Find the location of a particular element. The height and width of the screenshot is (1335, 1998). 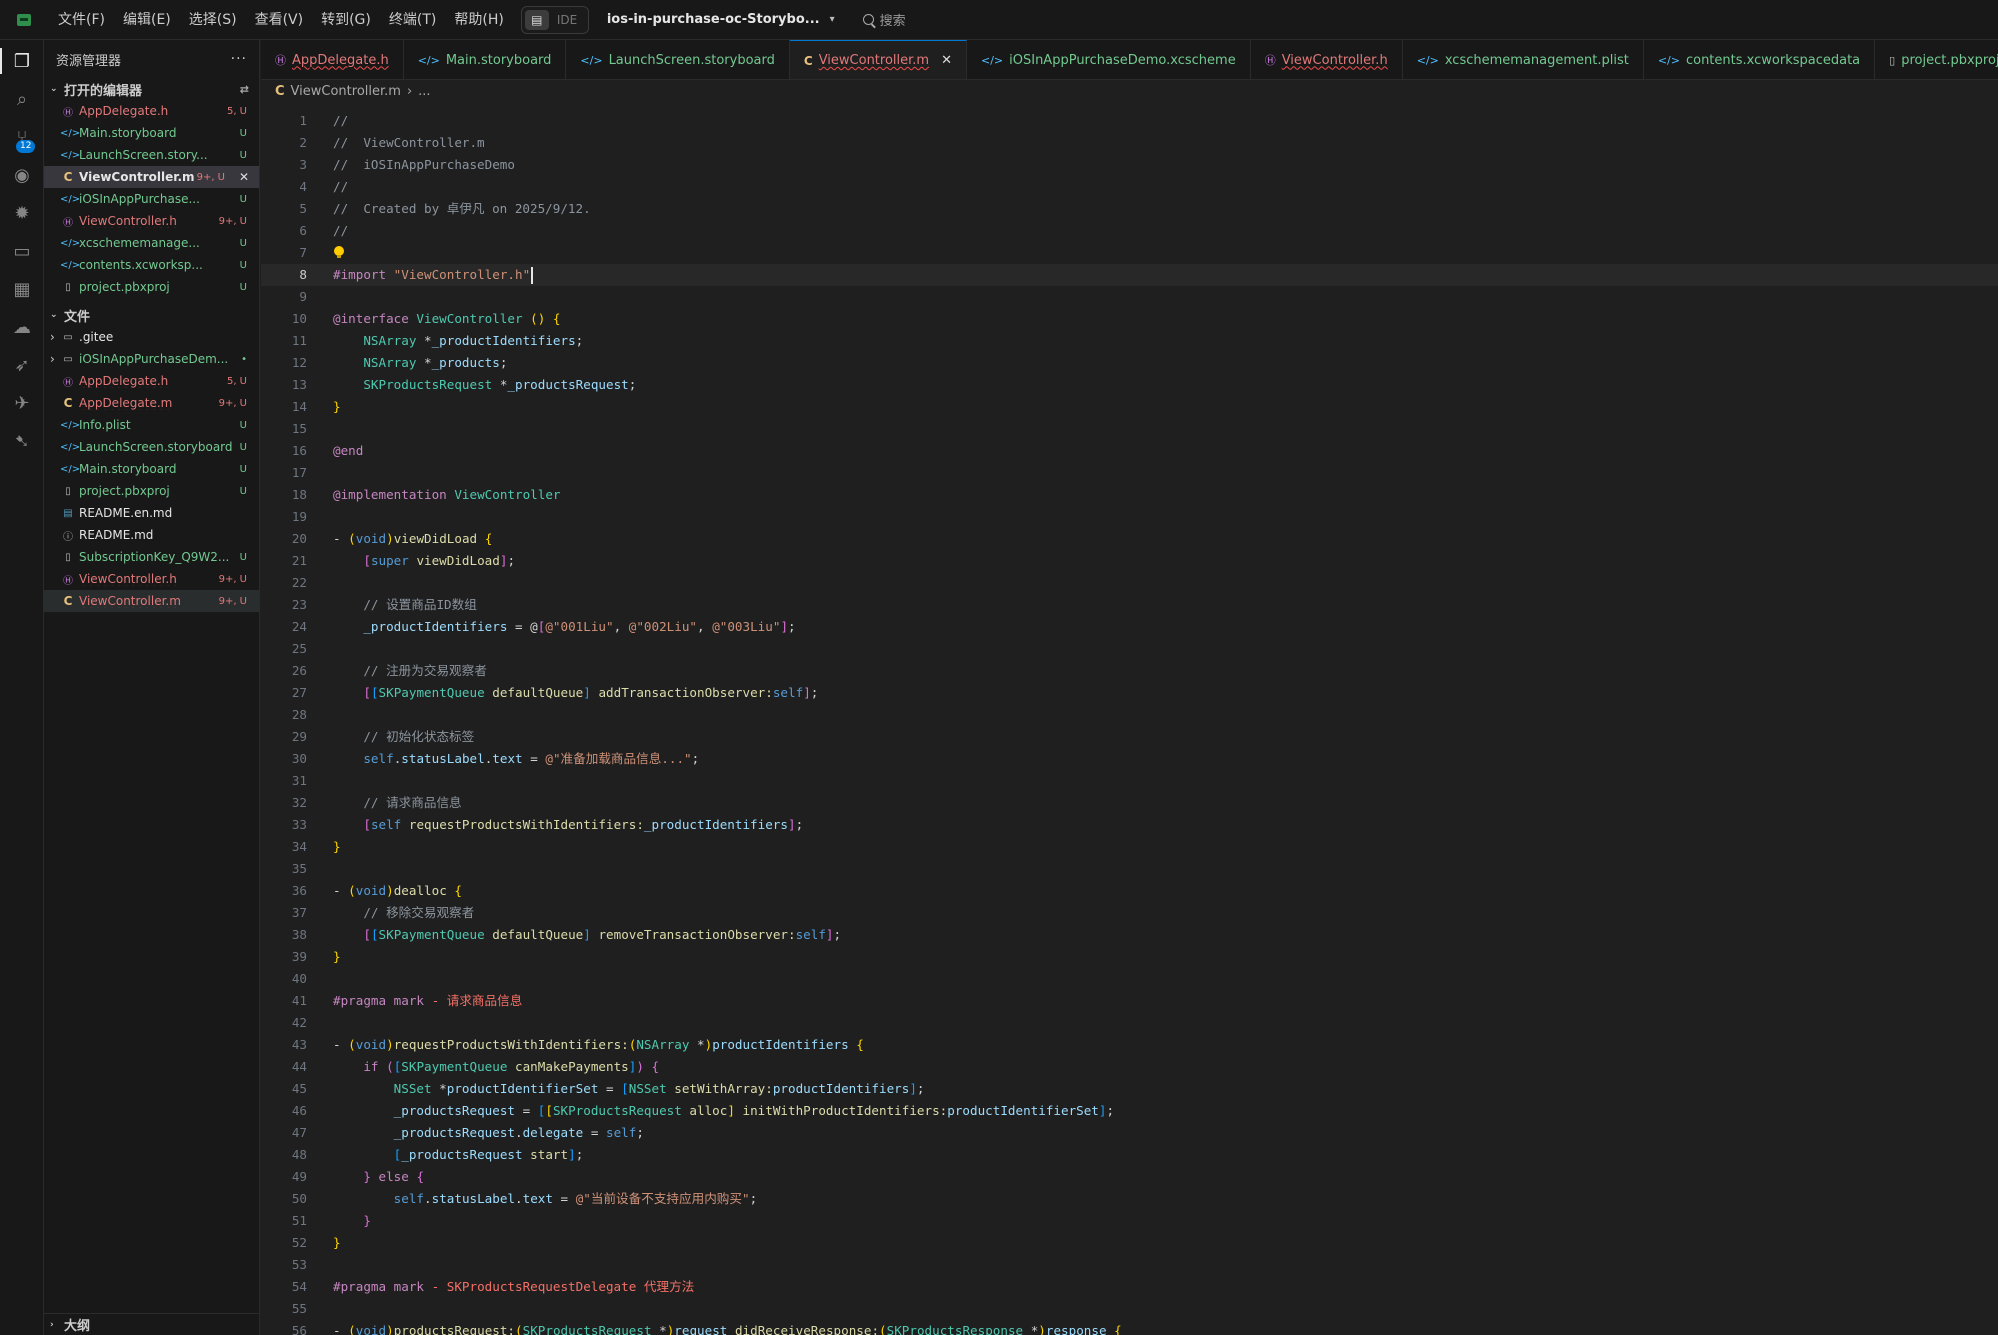

code-line: 47 _productsRequest.delegate = self; is located at coordinates (1129, 1133).